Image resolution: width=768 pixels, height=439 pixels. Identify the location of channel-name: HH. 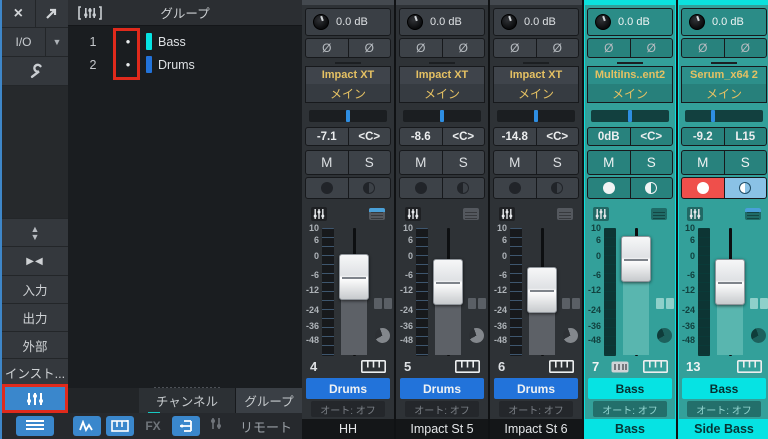
(348, 429).